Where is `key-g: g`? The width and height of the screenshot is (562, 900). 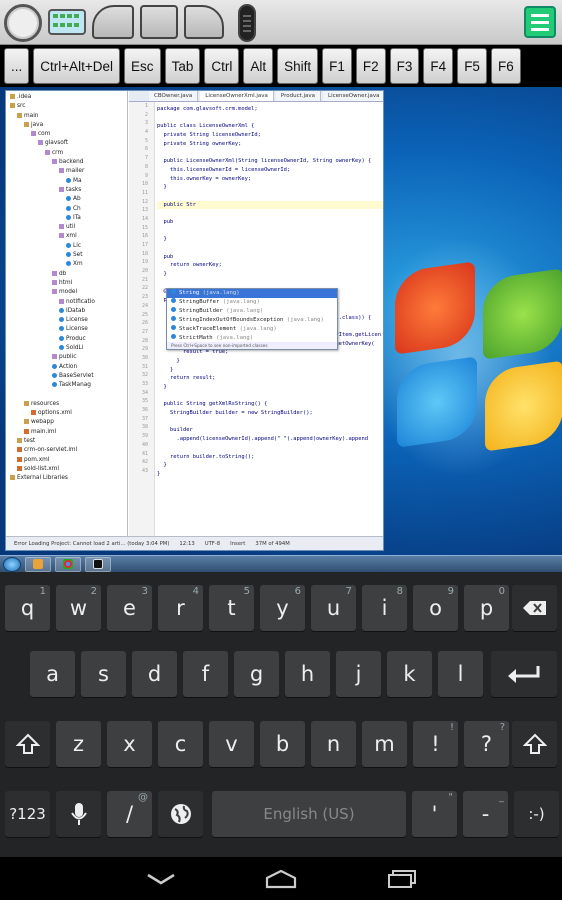 key-g: g is located at coordinates (256, 674).